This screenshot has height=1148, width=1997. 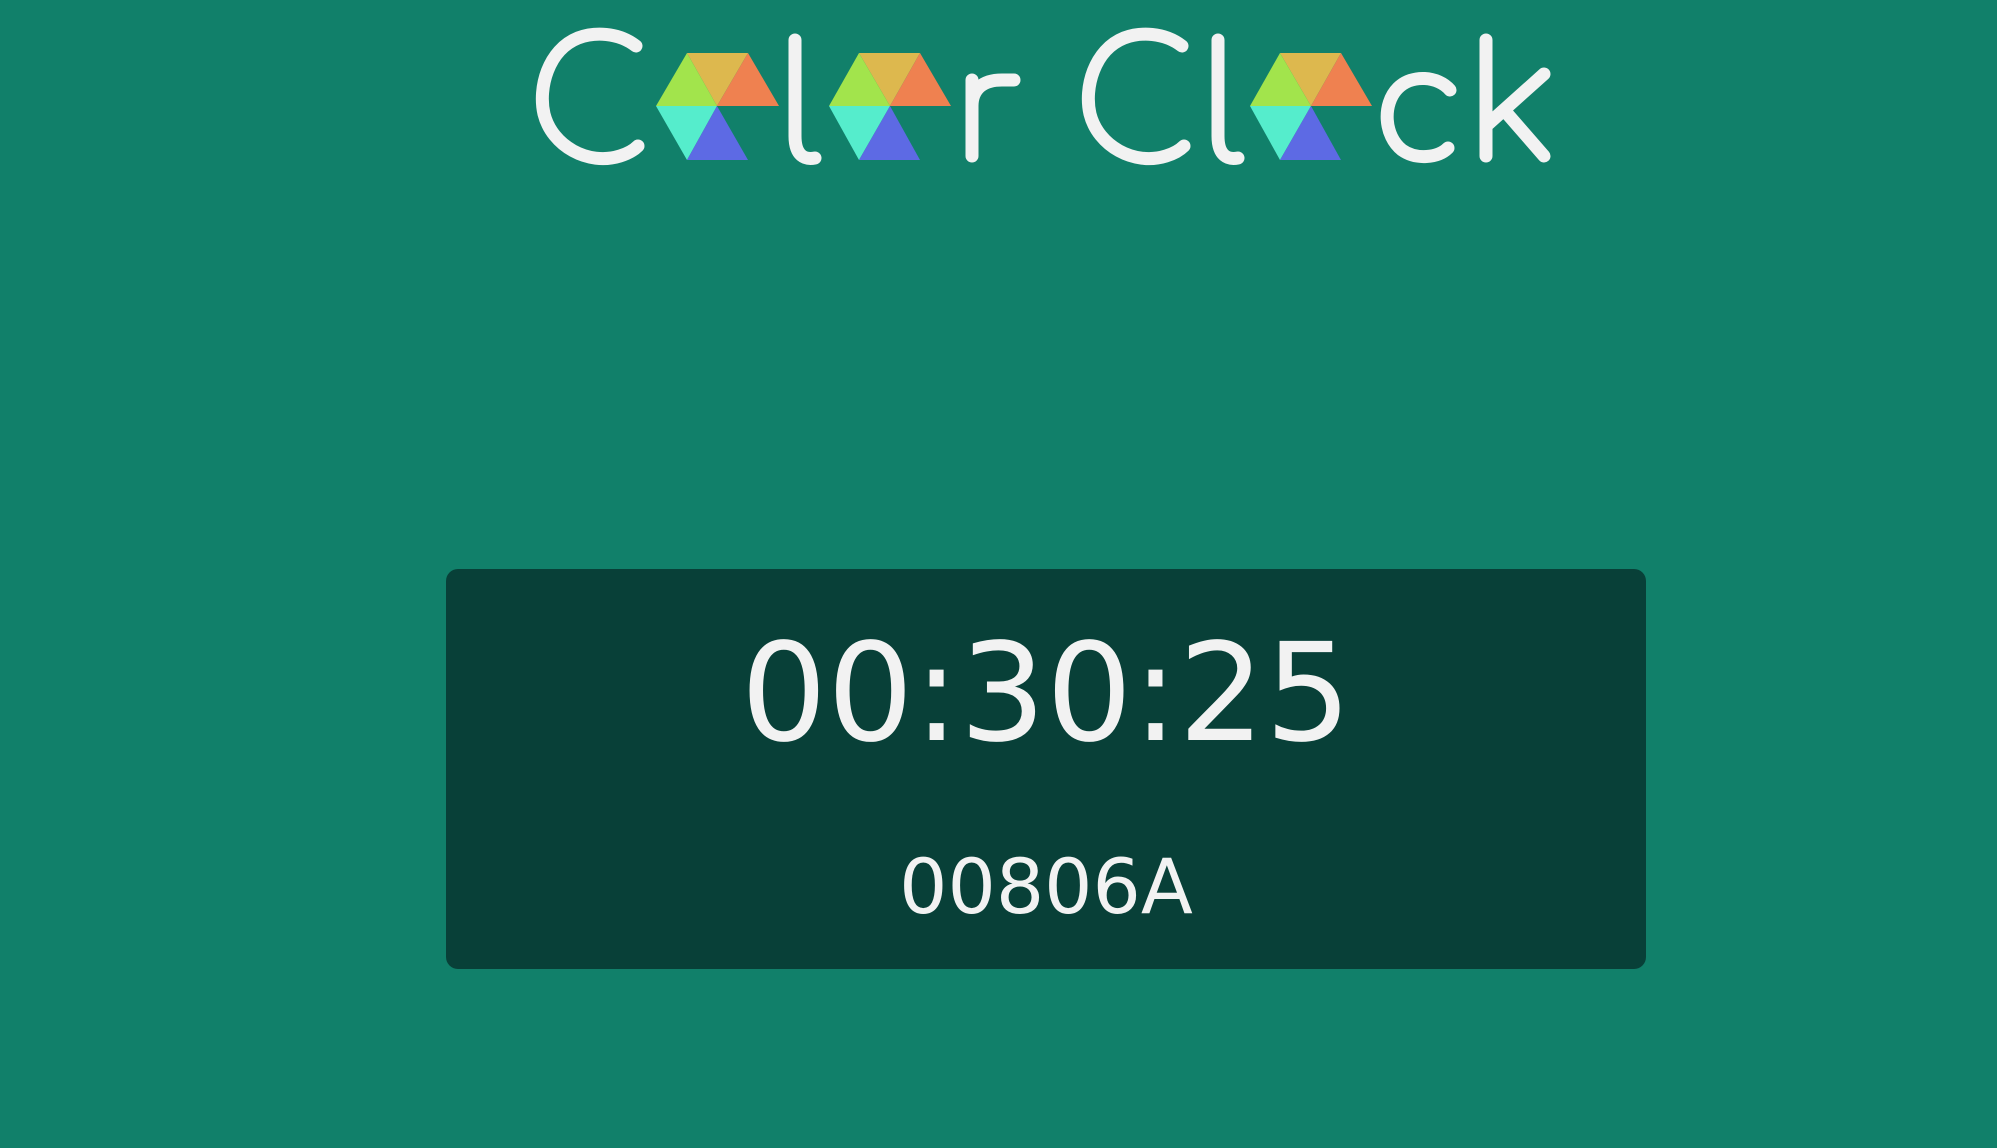 I want to click on logo-letter-c3, so click(x=1418, y=117).